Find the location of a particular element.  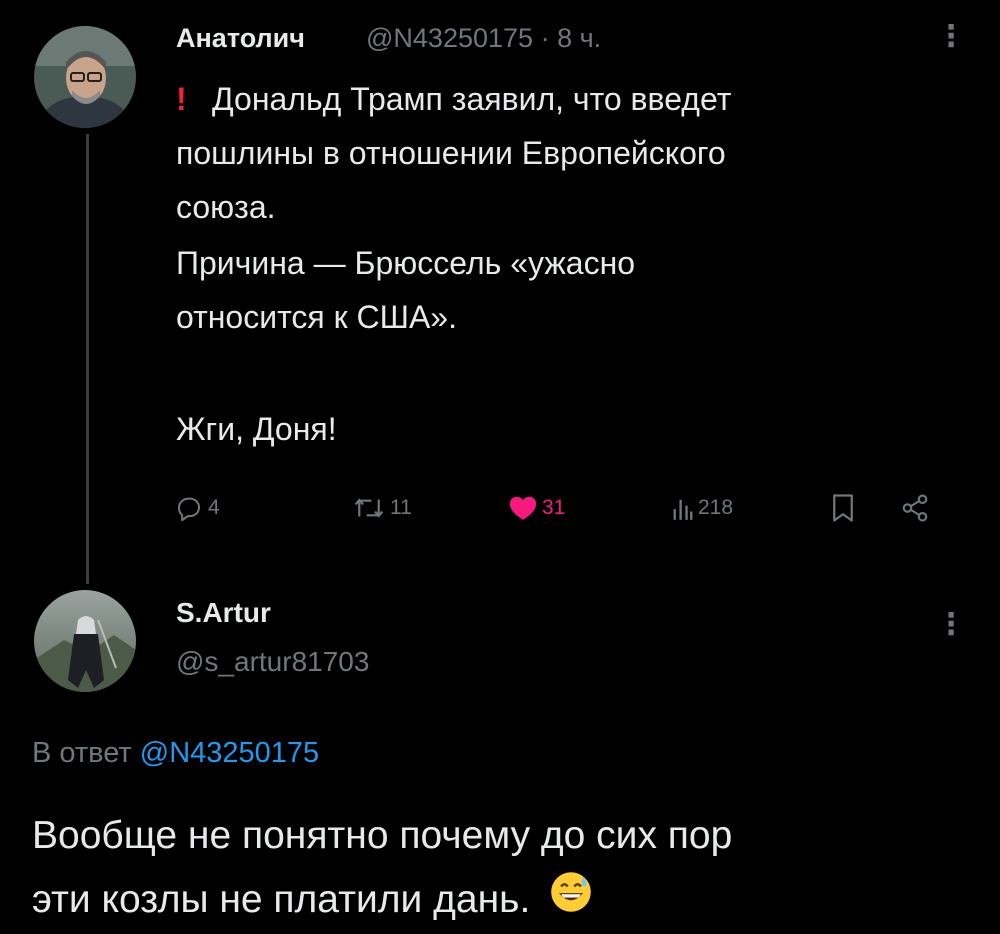

bookmark-button is located at coordinates (843, 508).